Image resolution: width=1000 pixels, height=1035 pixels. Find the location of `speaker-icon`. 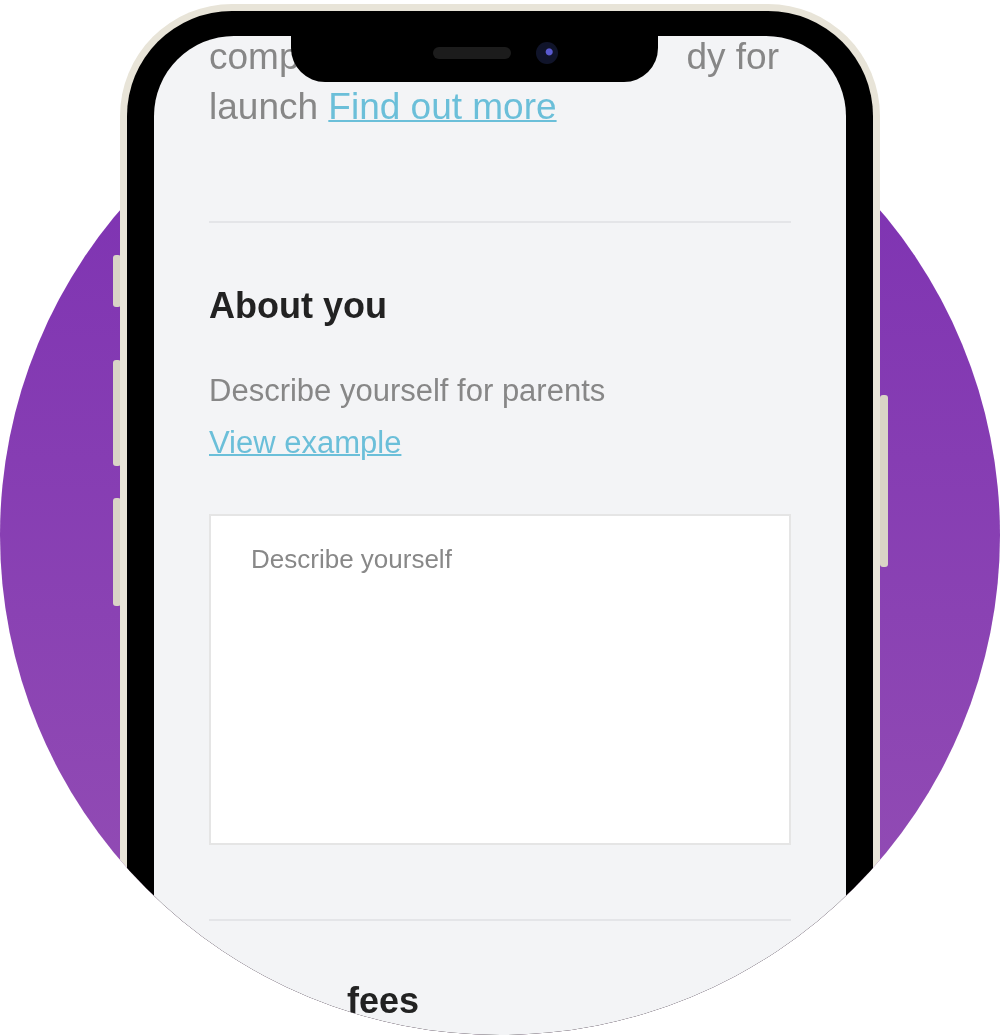

speaker-icon is located at coordinates (472, 53).